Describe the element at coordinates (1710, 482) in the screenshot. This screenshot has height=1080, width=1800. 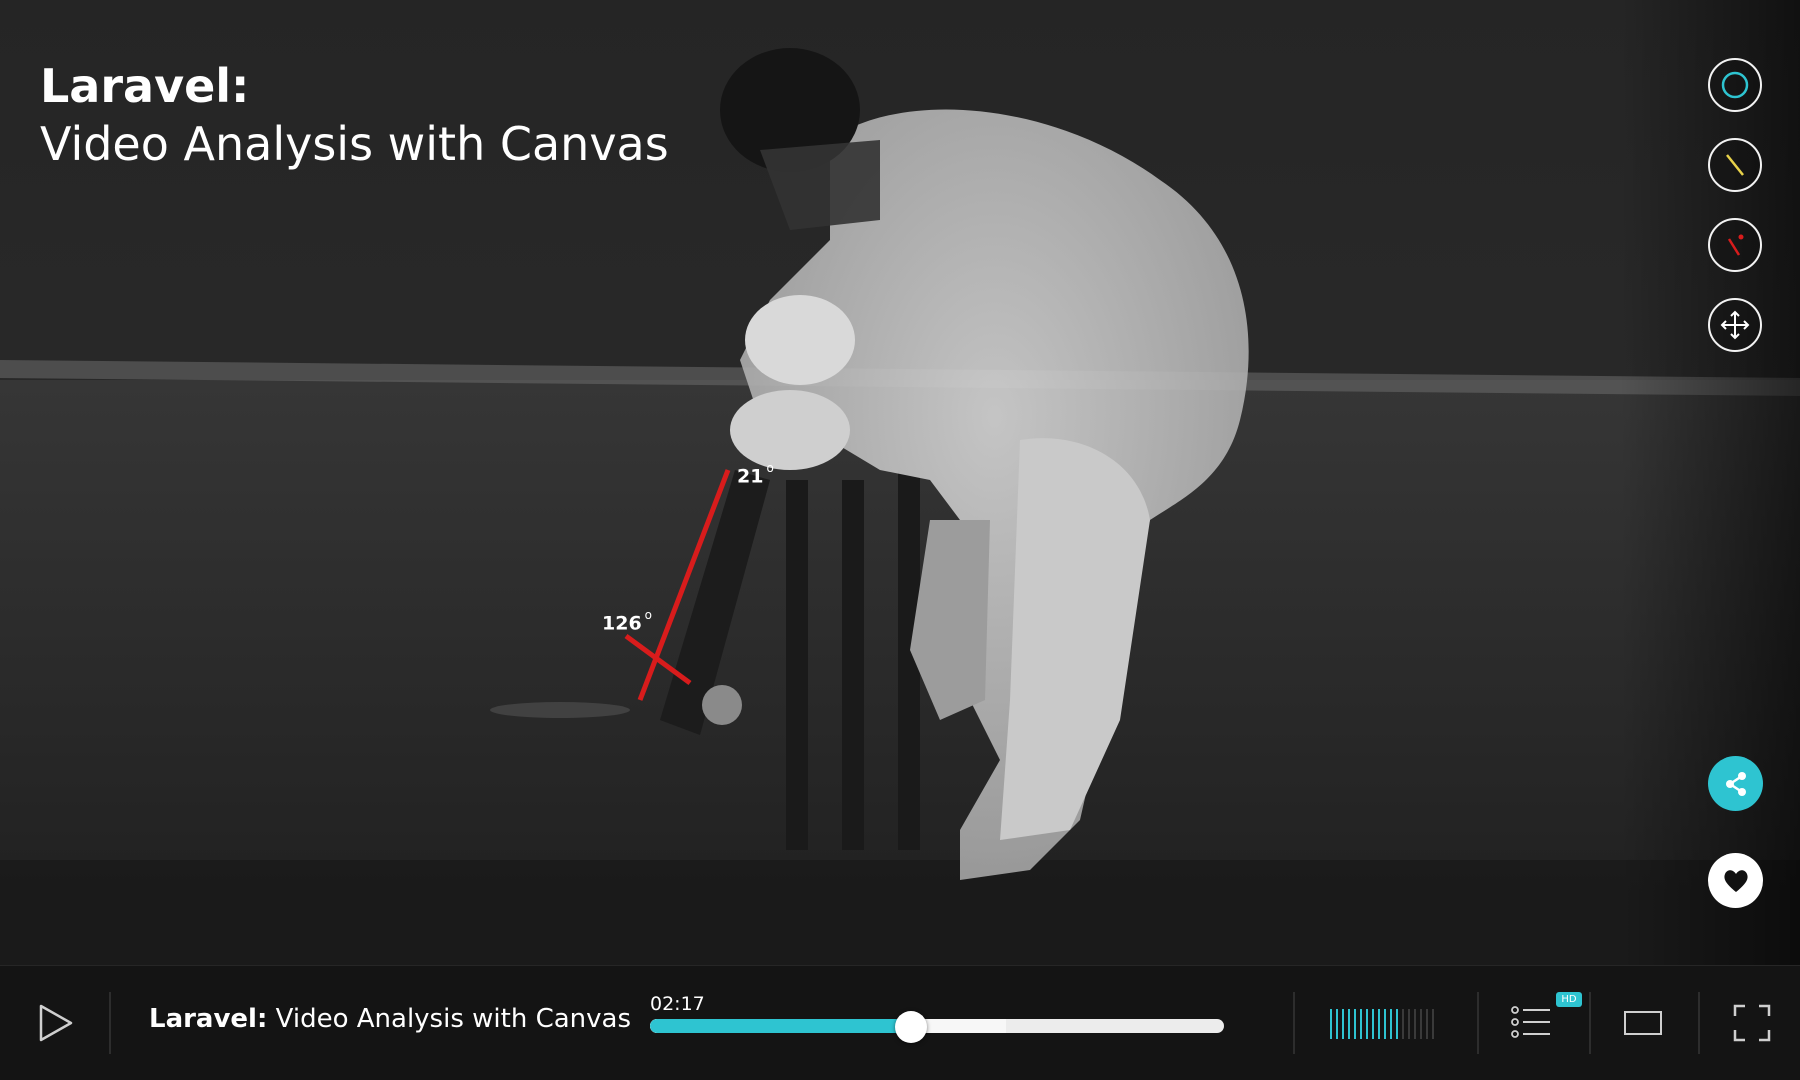
I see `right-shade` at that location.